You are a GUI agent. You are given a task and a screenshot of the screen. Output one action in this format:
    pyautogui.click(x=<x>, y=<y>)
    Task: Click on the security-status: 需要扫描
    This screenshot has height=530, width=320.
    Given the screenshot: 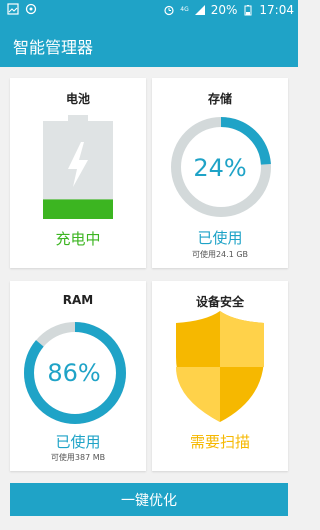 What is the action you would take?
    pyautogui.click(x=219, y=442)
    